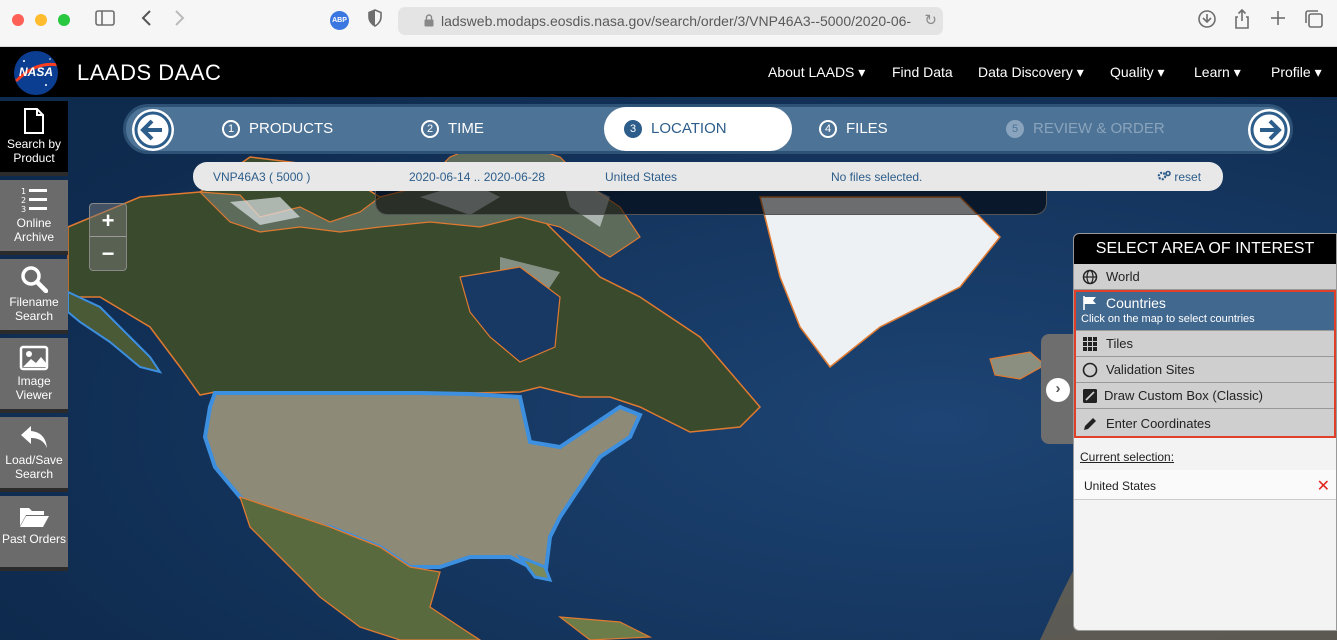 This screenshot has width=1337, height=640. I want to click on option-label: Tiles, so click(1119, 343).